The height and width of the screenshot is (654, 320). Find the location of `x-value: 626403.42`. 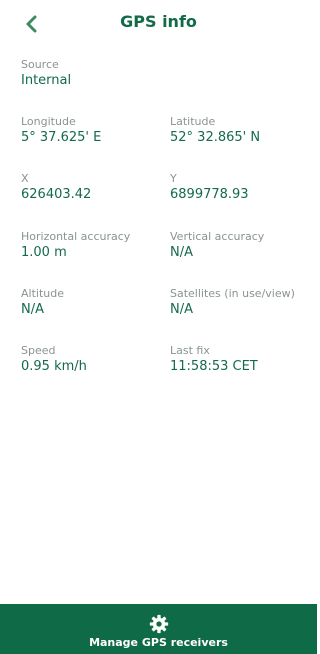

x-value: 626403.42 is located at coordinates (56, 194).